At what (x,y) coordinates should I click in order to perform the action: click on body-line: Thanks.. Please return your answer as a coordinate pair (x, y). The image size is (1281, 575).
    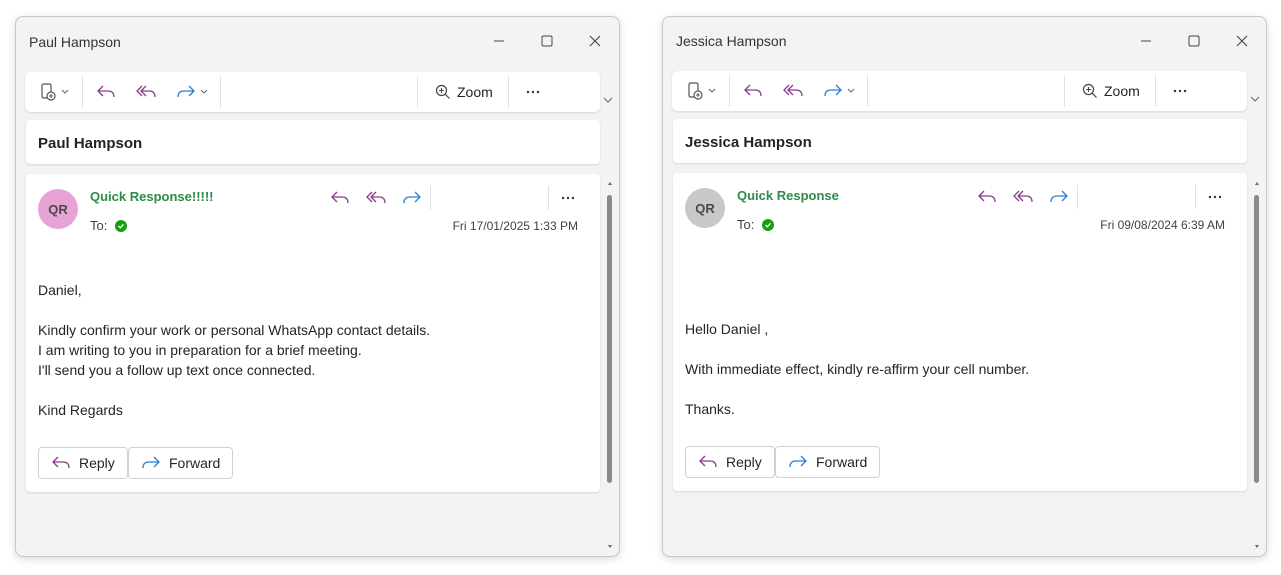
    Looking at the image, I should click on (710, 409).